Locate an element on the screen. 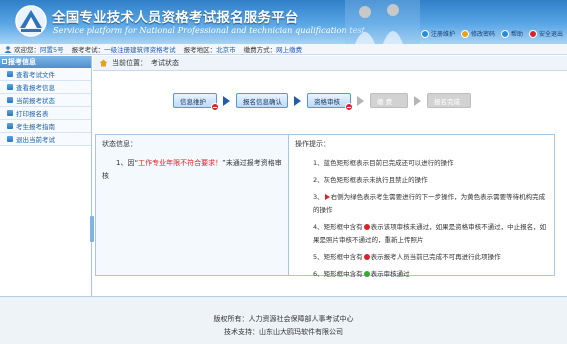  status-highlight: 工作专业年限不符合要求！ is located at coordinates (180, 163).